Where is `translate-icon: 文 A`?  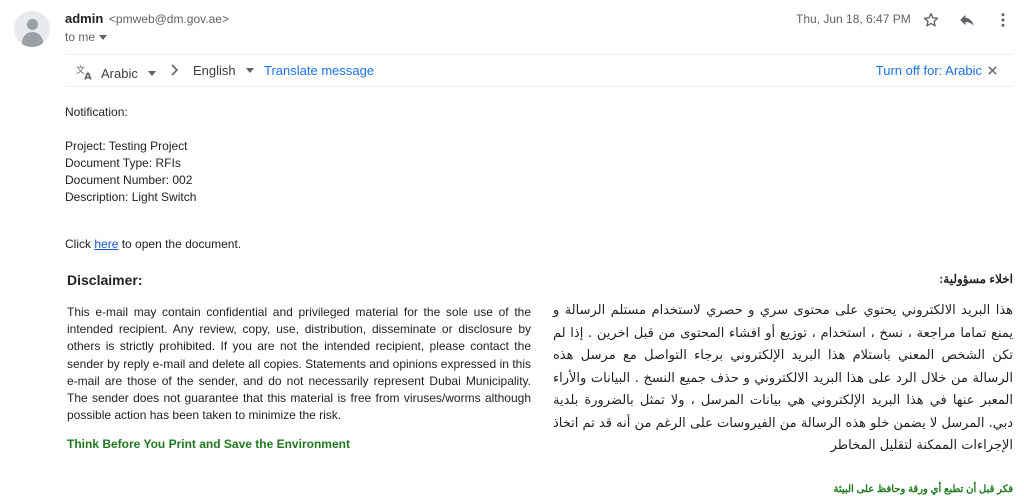
translate-icon: 文 A is located at coordinates (85, 73).